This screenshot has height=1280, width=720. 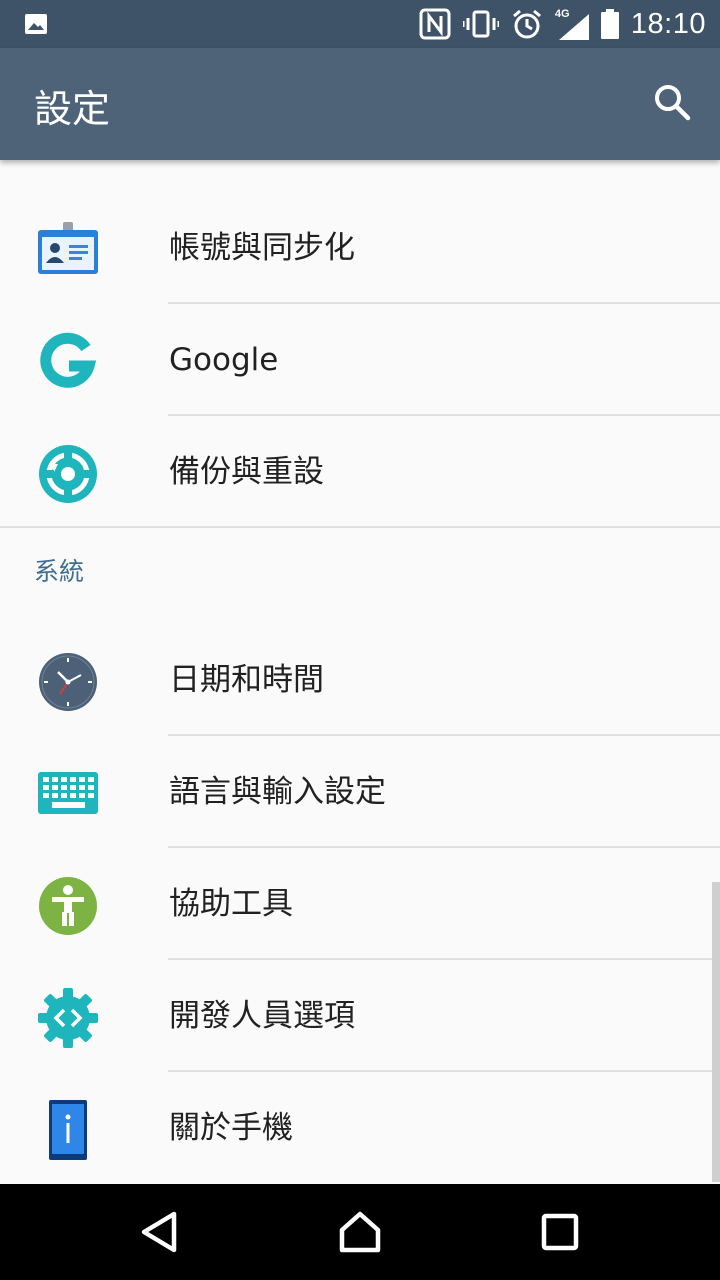 I want to click on vibrate-icon, so click(x=480, y=24).